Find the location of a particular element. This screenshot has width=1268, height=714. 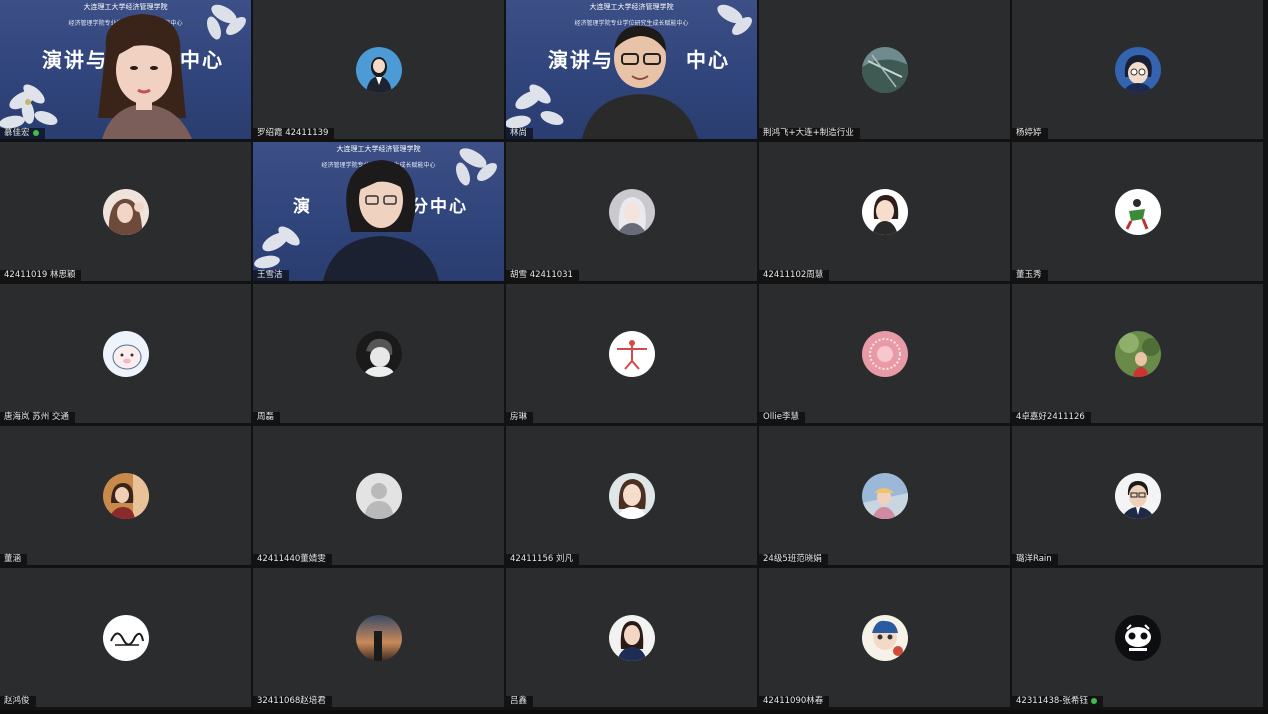

participant-name: 42411019 林思颖 is located at coordinates (41, 275).